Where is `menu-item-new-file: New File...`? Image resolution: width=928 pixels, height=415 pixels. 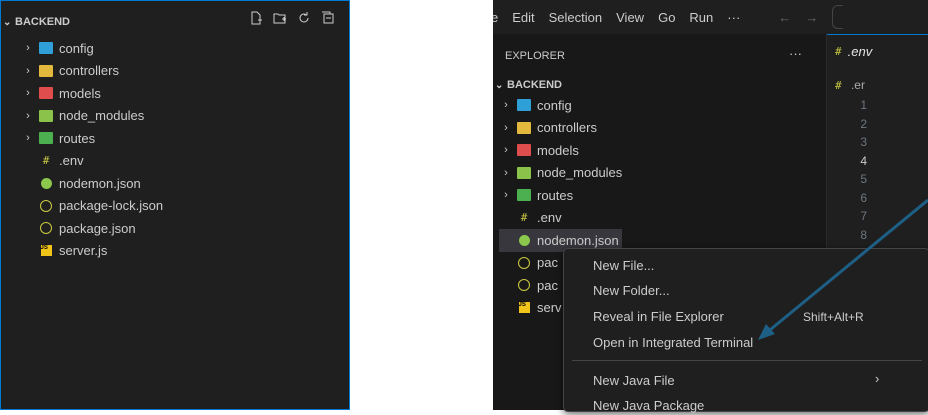
menu-item-new-file: New File... is located at coordinates (623, 265).